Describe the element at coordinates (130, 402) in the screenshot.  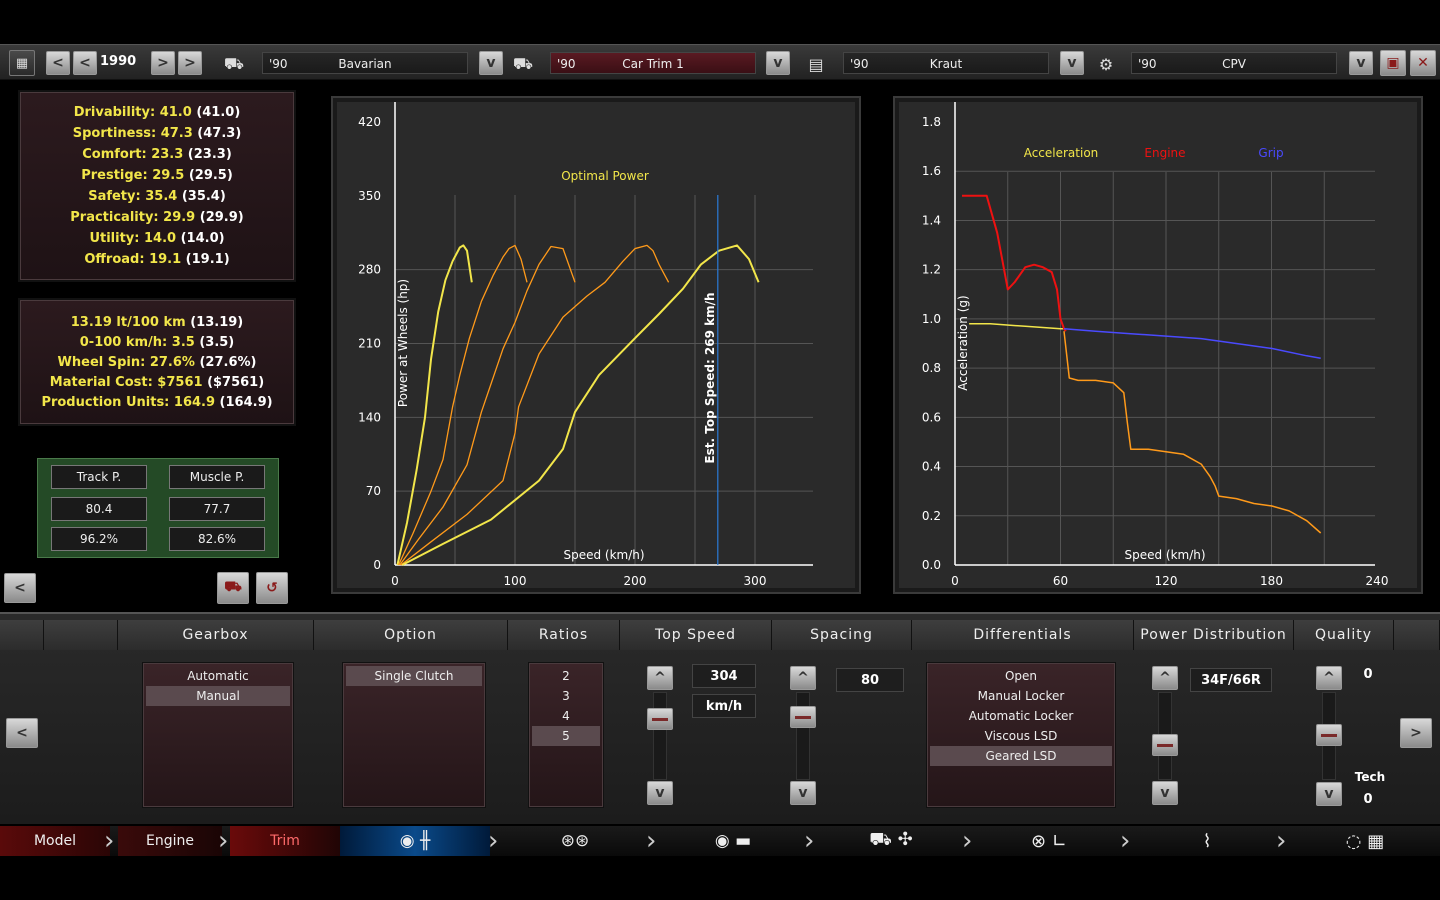
I see `metric-row-label: Production Units: 164.9` at that location.